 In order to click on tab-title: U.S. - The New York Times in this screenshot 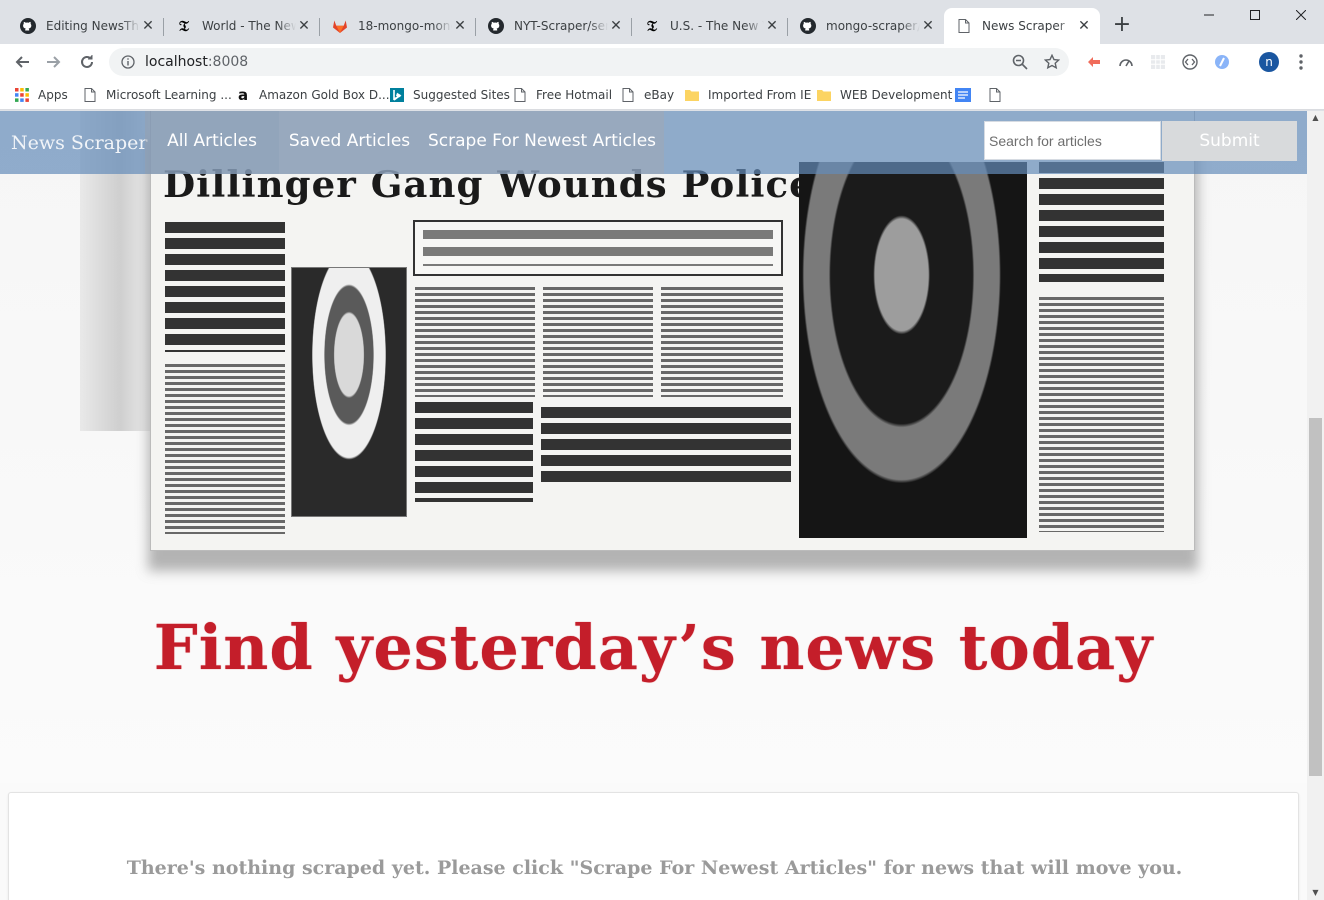, I will do `click(717, 26)`.